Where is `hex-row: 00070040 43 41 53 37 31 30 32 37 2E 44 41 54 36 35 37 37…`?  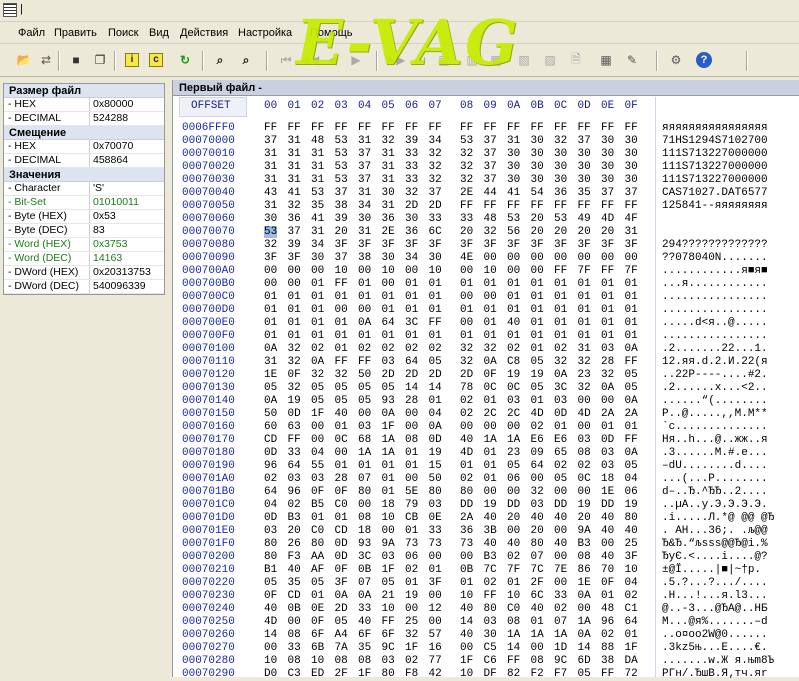
hex-row: 00070040 43 41 53 37 31 30 32 37 2E 44 41 54 36 35 37 37… is located at coordinates (486, 193).